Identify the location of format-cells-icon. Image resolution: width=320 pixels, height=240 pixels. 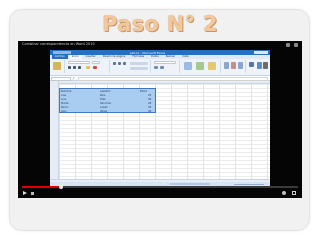
(240, 65).